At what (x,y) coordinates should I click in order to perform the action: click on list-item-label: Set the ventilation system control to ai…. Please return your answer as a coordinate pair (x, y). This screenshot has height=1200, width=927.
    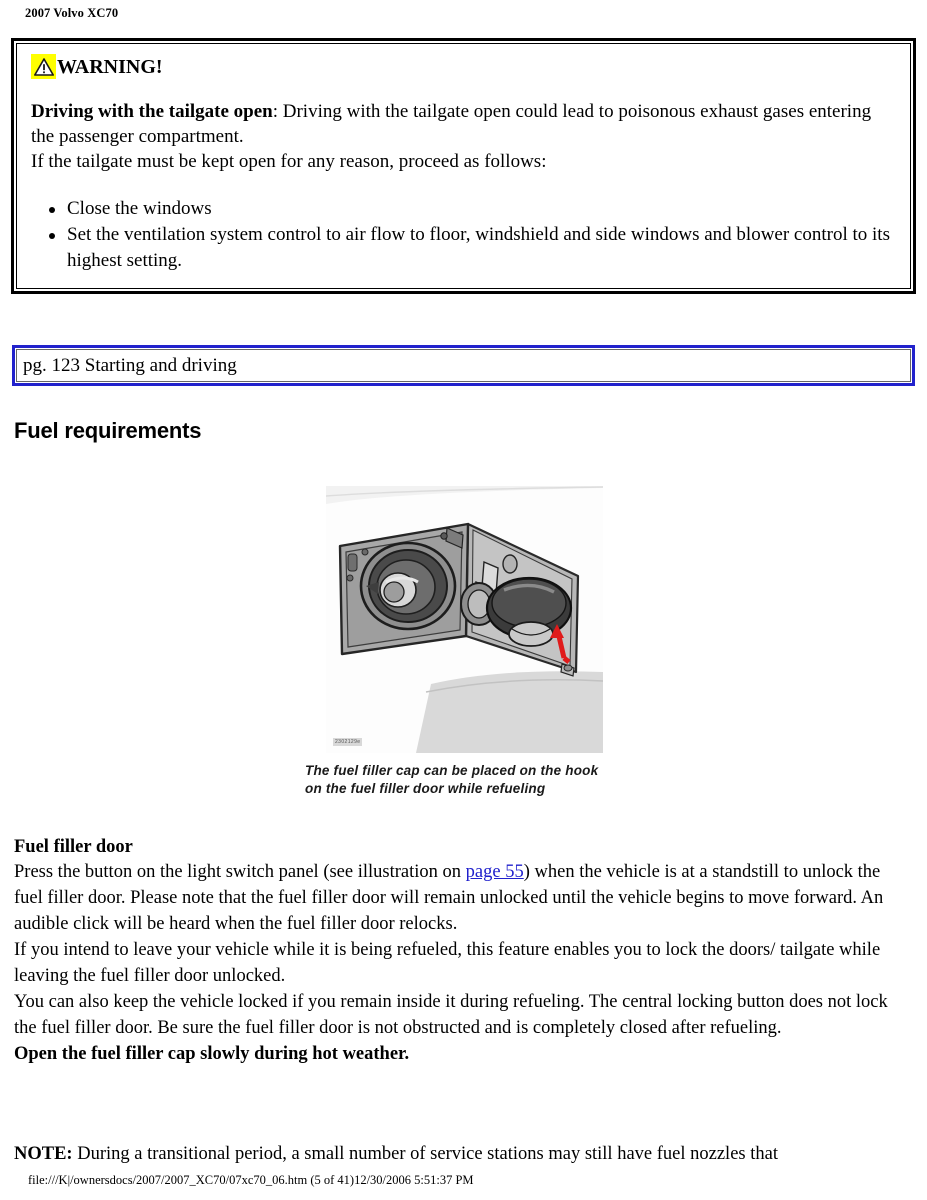
    Looking at the image, I should click on (478, 247).